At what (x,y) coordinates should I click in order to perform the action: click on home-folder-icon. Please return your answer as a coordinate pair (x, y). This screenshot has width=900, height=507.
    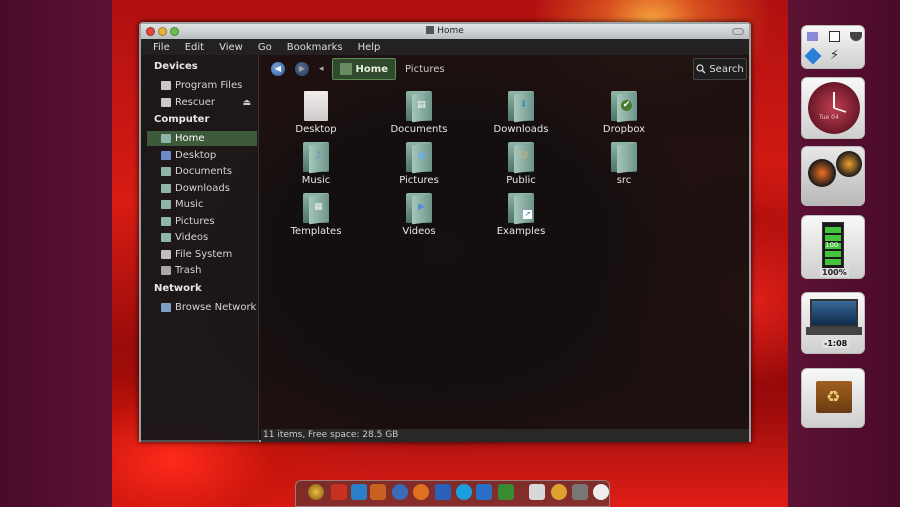
    Looking at the image, I should click on (166, 138).